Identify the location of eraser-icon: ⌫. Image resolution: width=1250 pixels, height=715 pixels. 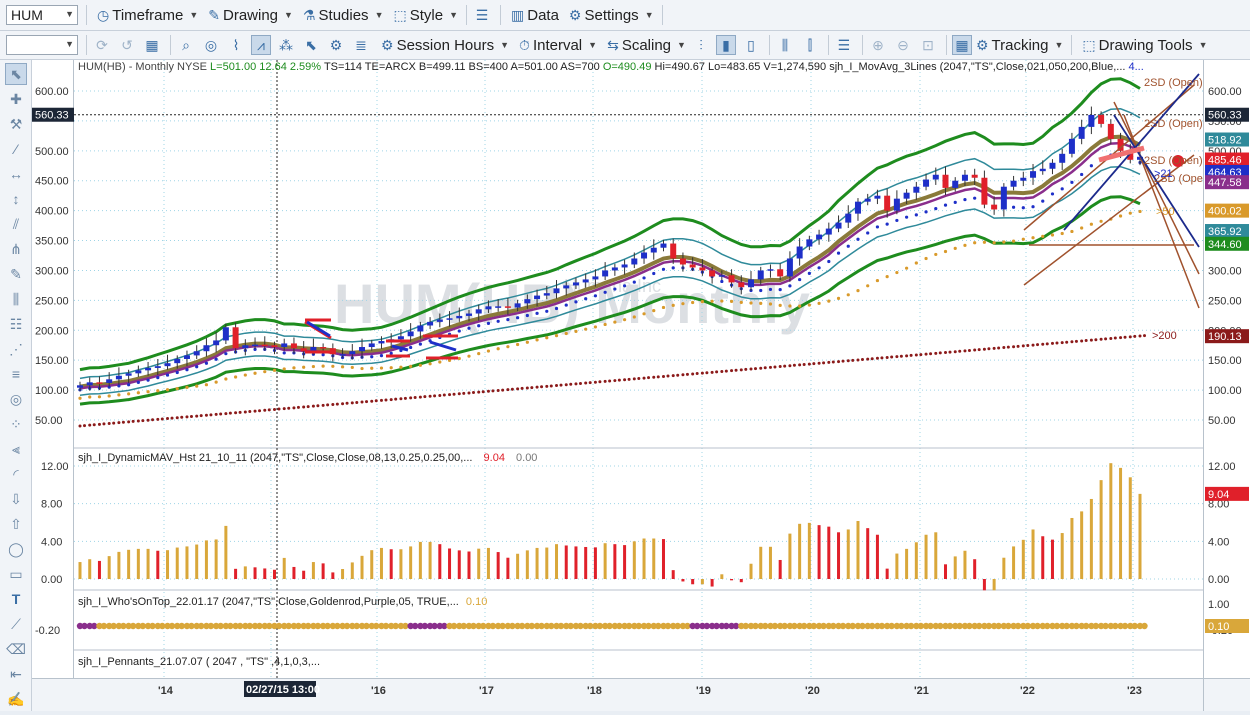
(16, 649).